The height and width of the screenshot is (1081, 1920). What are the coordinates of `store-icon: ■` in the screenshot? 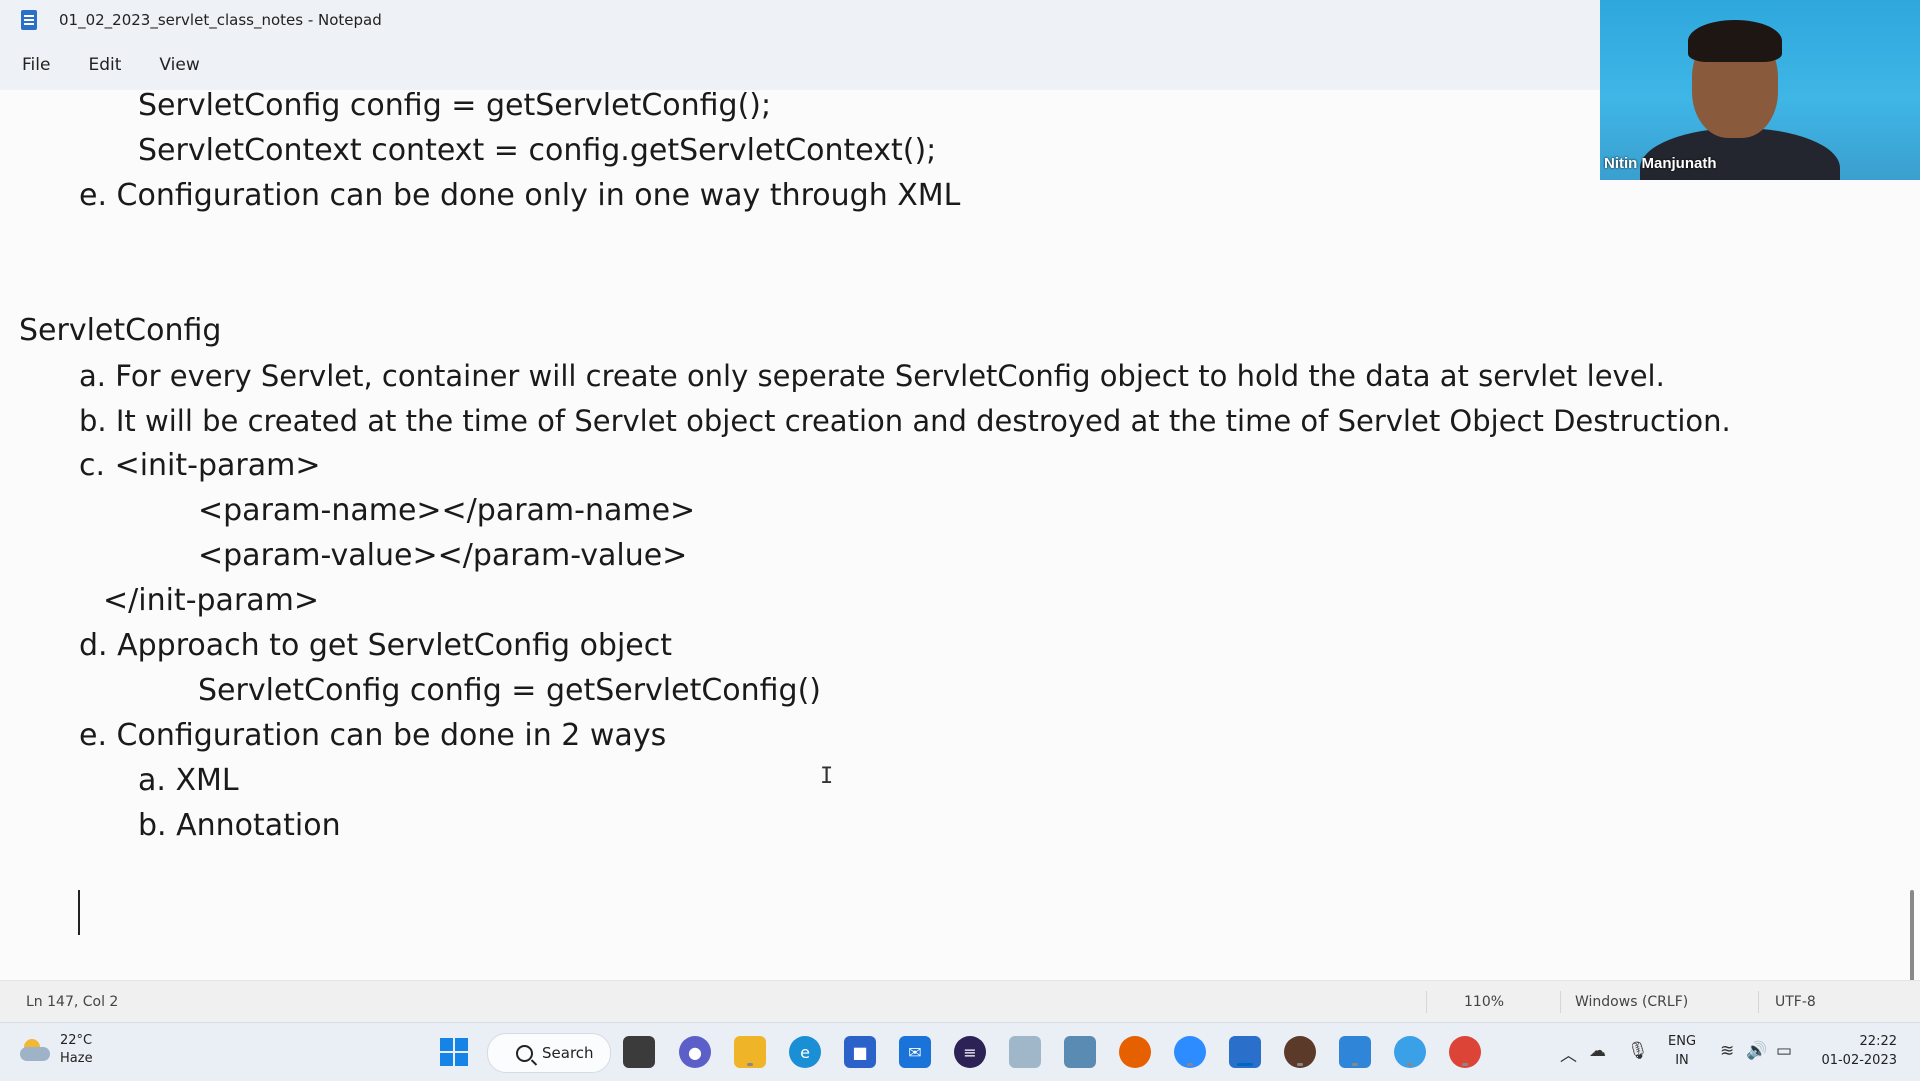 It's located at (860, 1052).